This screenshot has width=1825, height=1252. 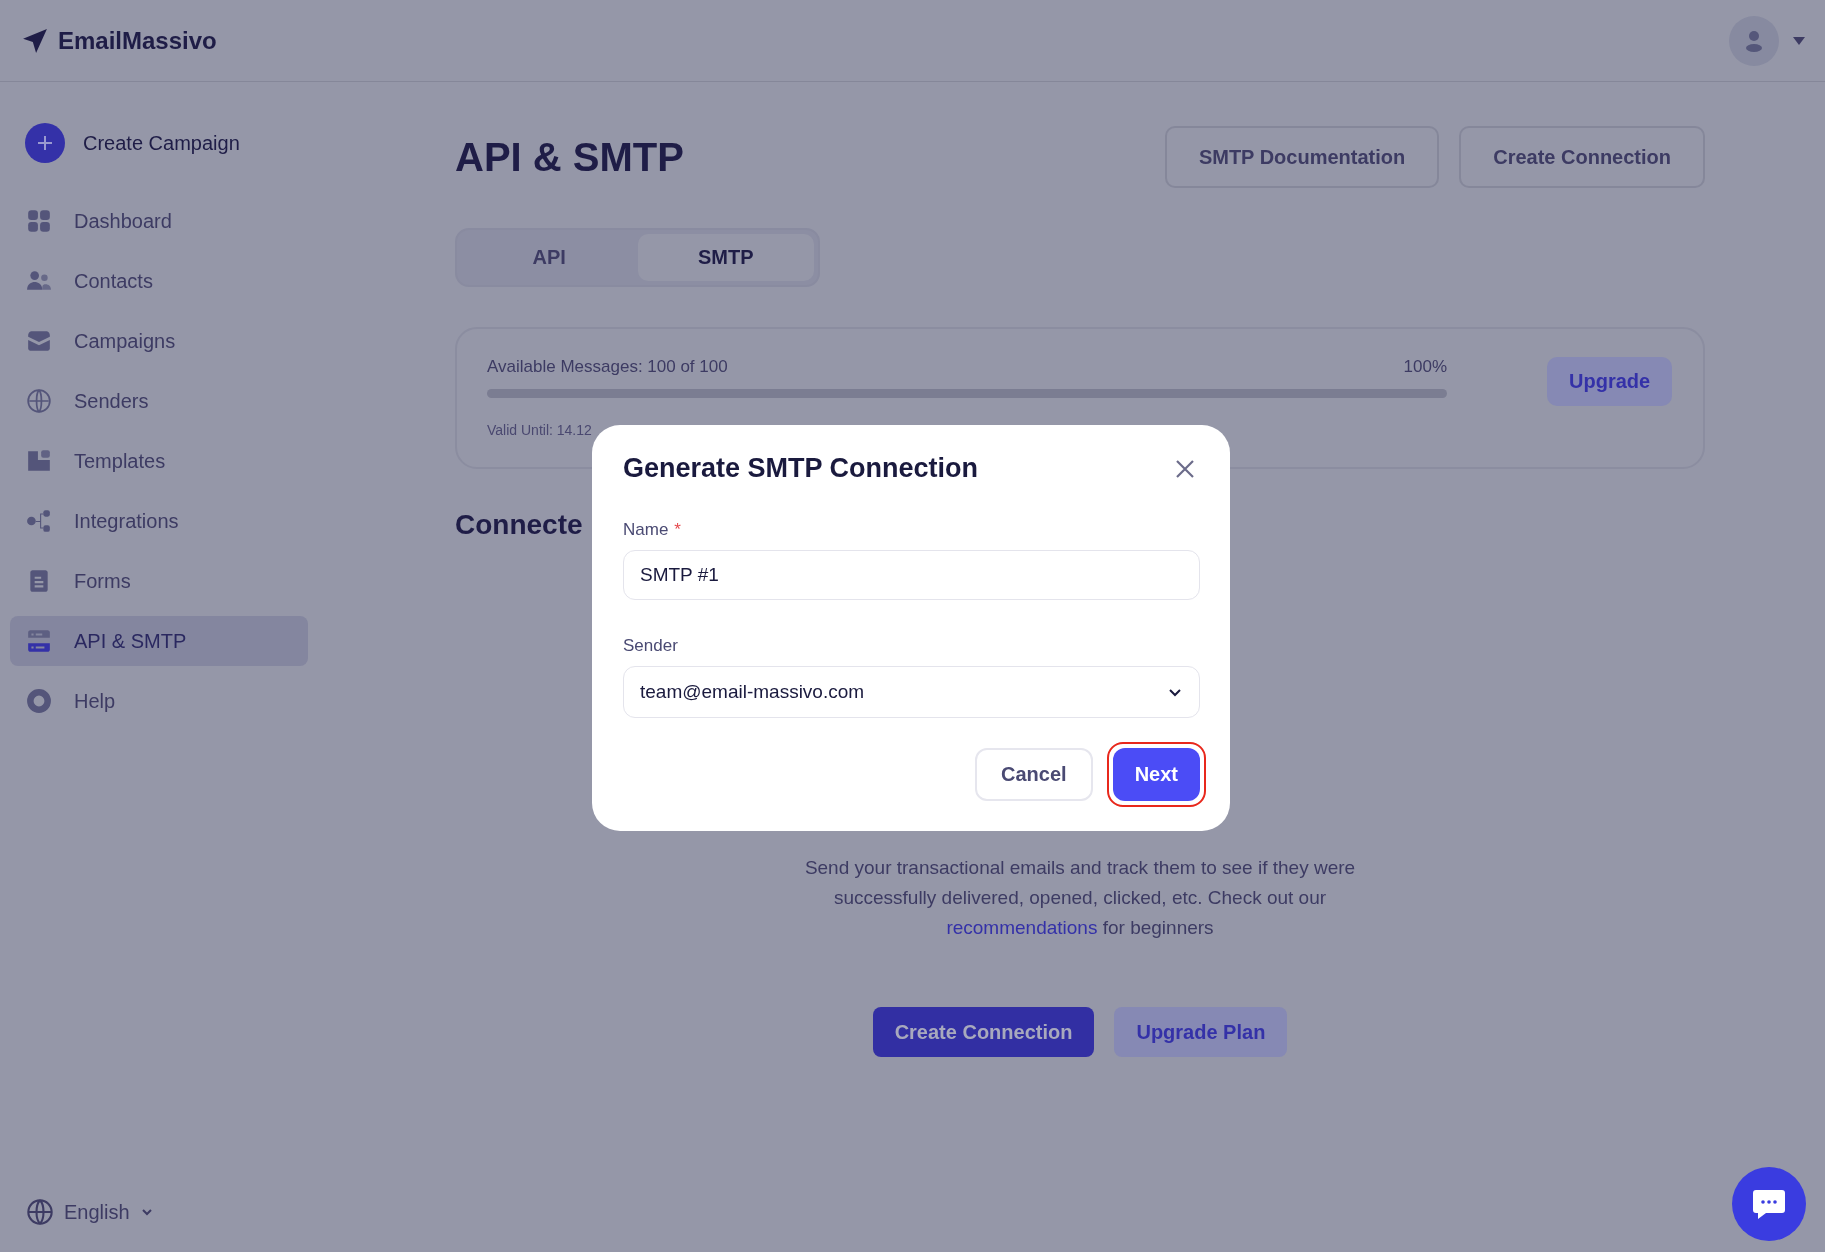 I want to click on field-label: Sender, so click(x=651, y=646).